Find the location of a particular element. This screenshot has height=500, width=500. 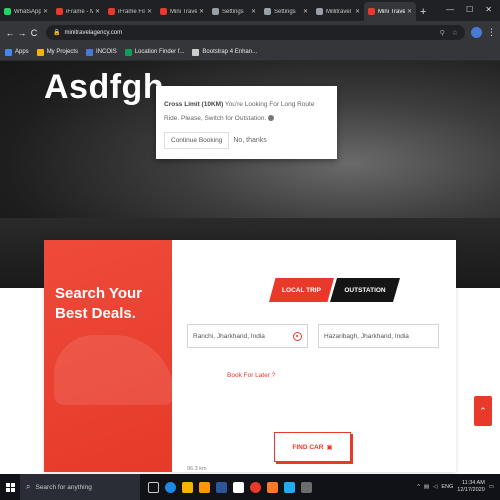

word-icon is located at coordinates (221, 487).